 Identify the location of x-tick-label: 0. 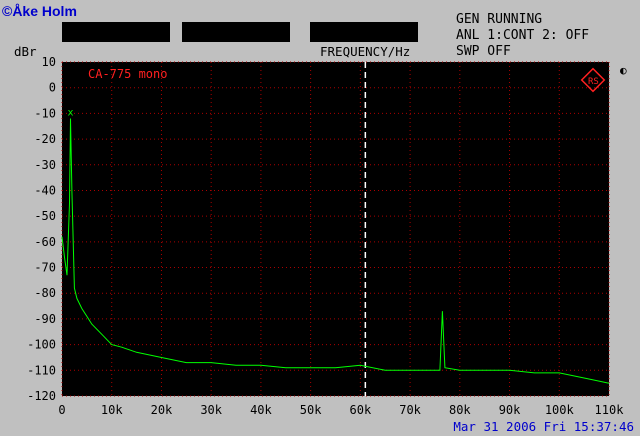
(61, 410).